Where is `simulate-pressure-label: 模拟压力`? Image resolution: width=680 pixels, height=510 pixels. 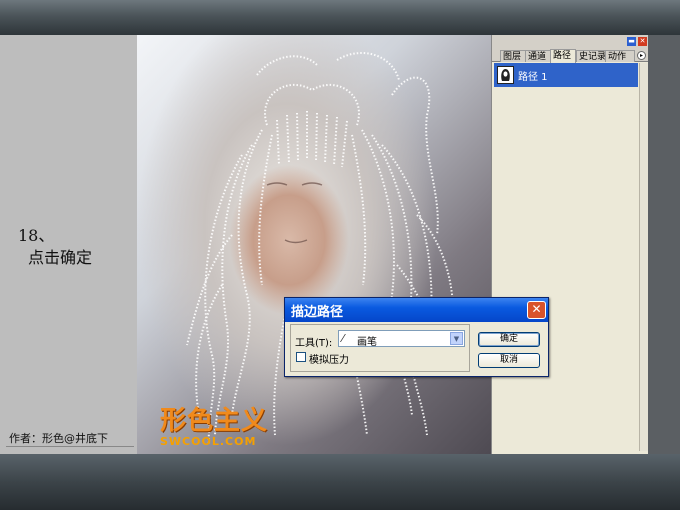 simulate-pressure-label: 模拟压力 is located at coordinates (329, 360).